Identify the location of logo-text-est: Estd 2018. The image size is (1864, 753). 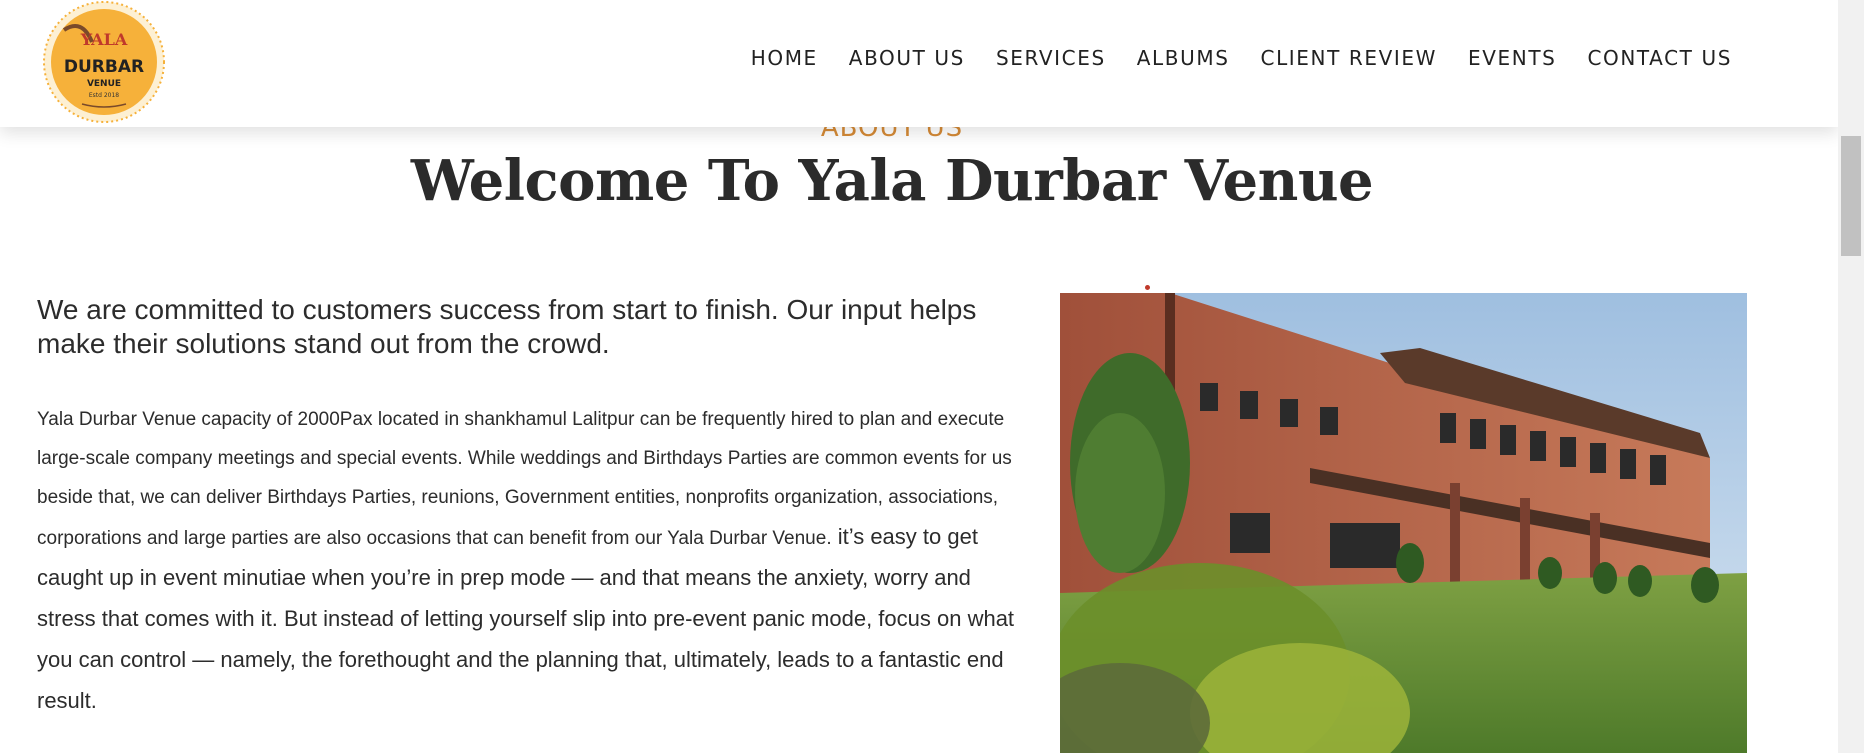
(104, 95).